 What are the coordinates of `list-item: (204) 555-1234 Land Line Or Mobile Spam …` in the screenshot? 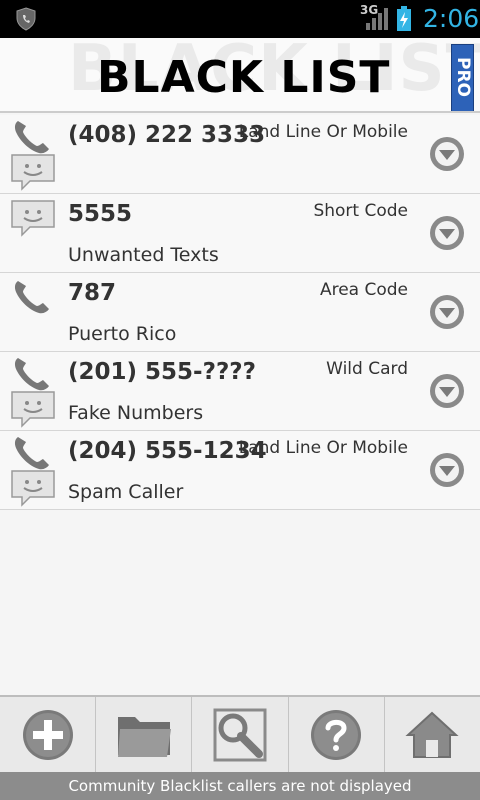 It's located at (240, 470).